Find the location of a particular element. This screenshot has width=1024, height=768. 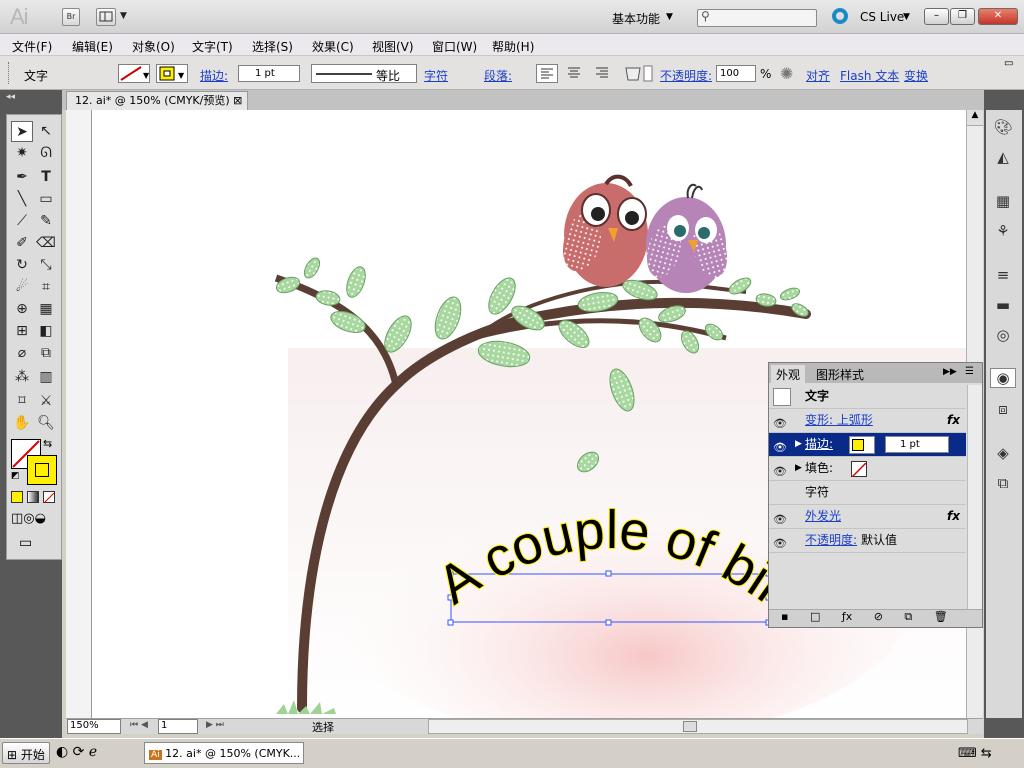

row-label: 变形: 上弧形 is located at coordinates (839, 420).